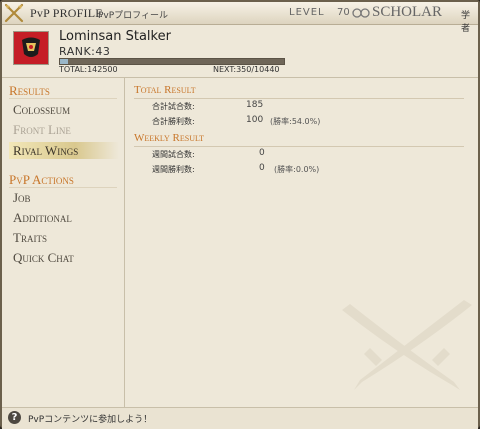  What do you see at coordinates (43, 258) in the screenshot?
I see `sidebar-item-quick-chat: Quick Chat` at bounding box center [43, 258].